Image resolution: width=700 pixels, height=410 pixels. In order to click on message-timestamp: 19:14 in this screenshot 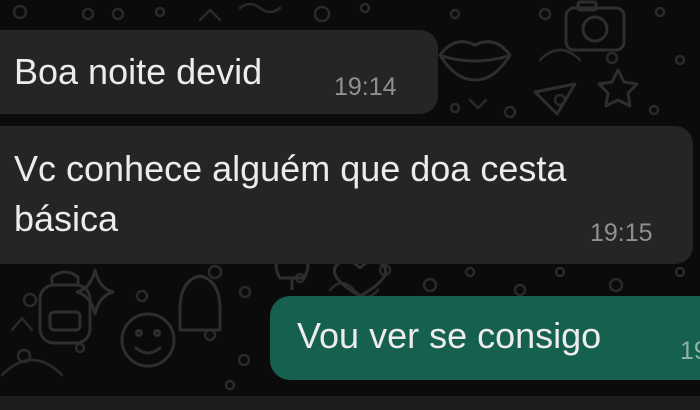, I will do `click(365, 87)`.